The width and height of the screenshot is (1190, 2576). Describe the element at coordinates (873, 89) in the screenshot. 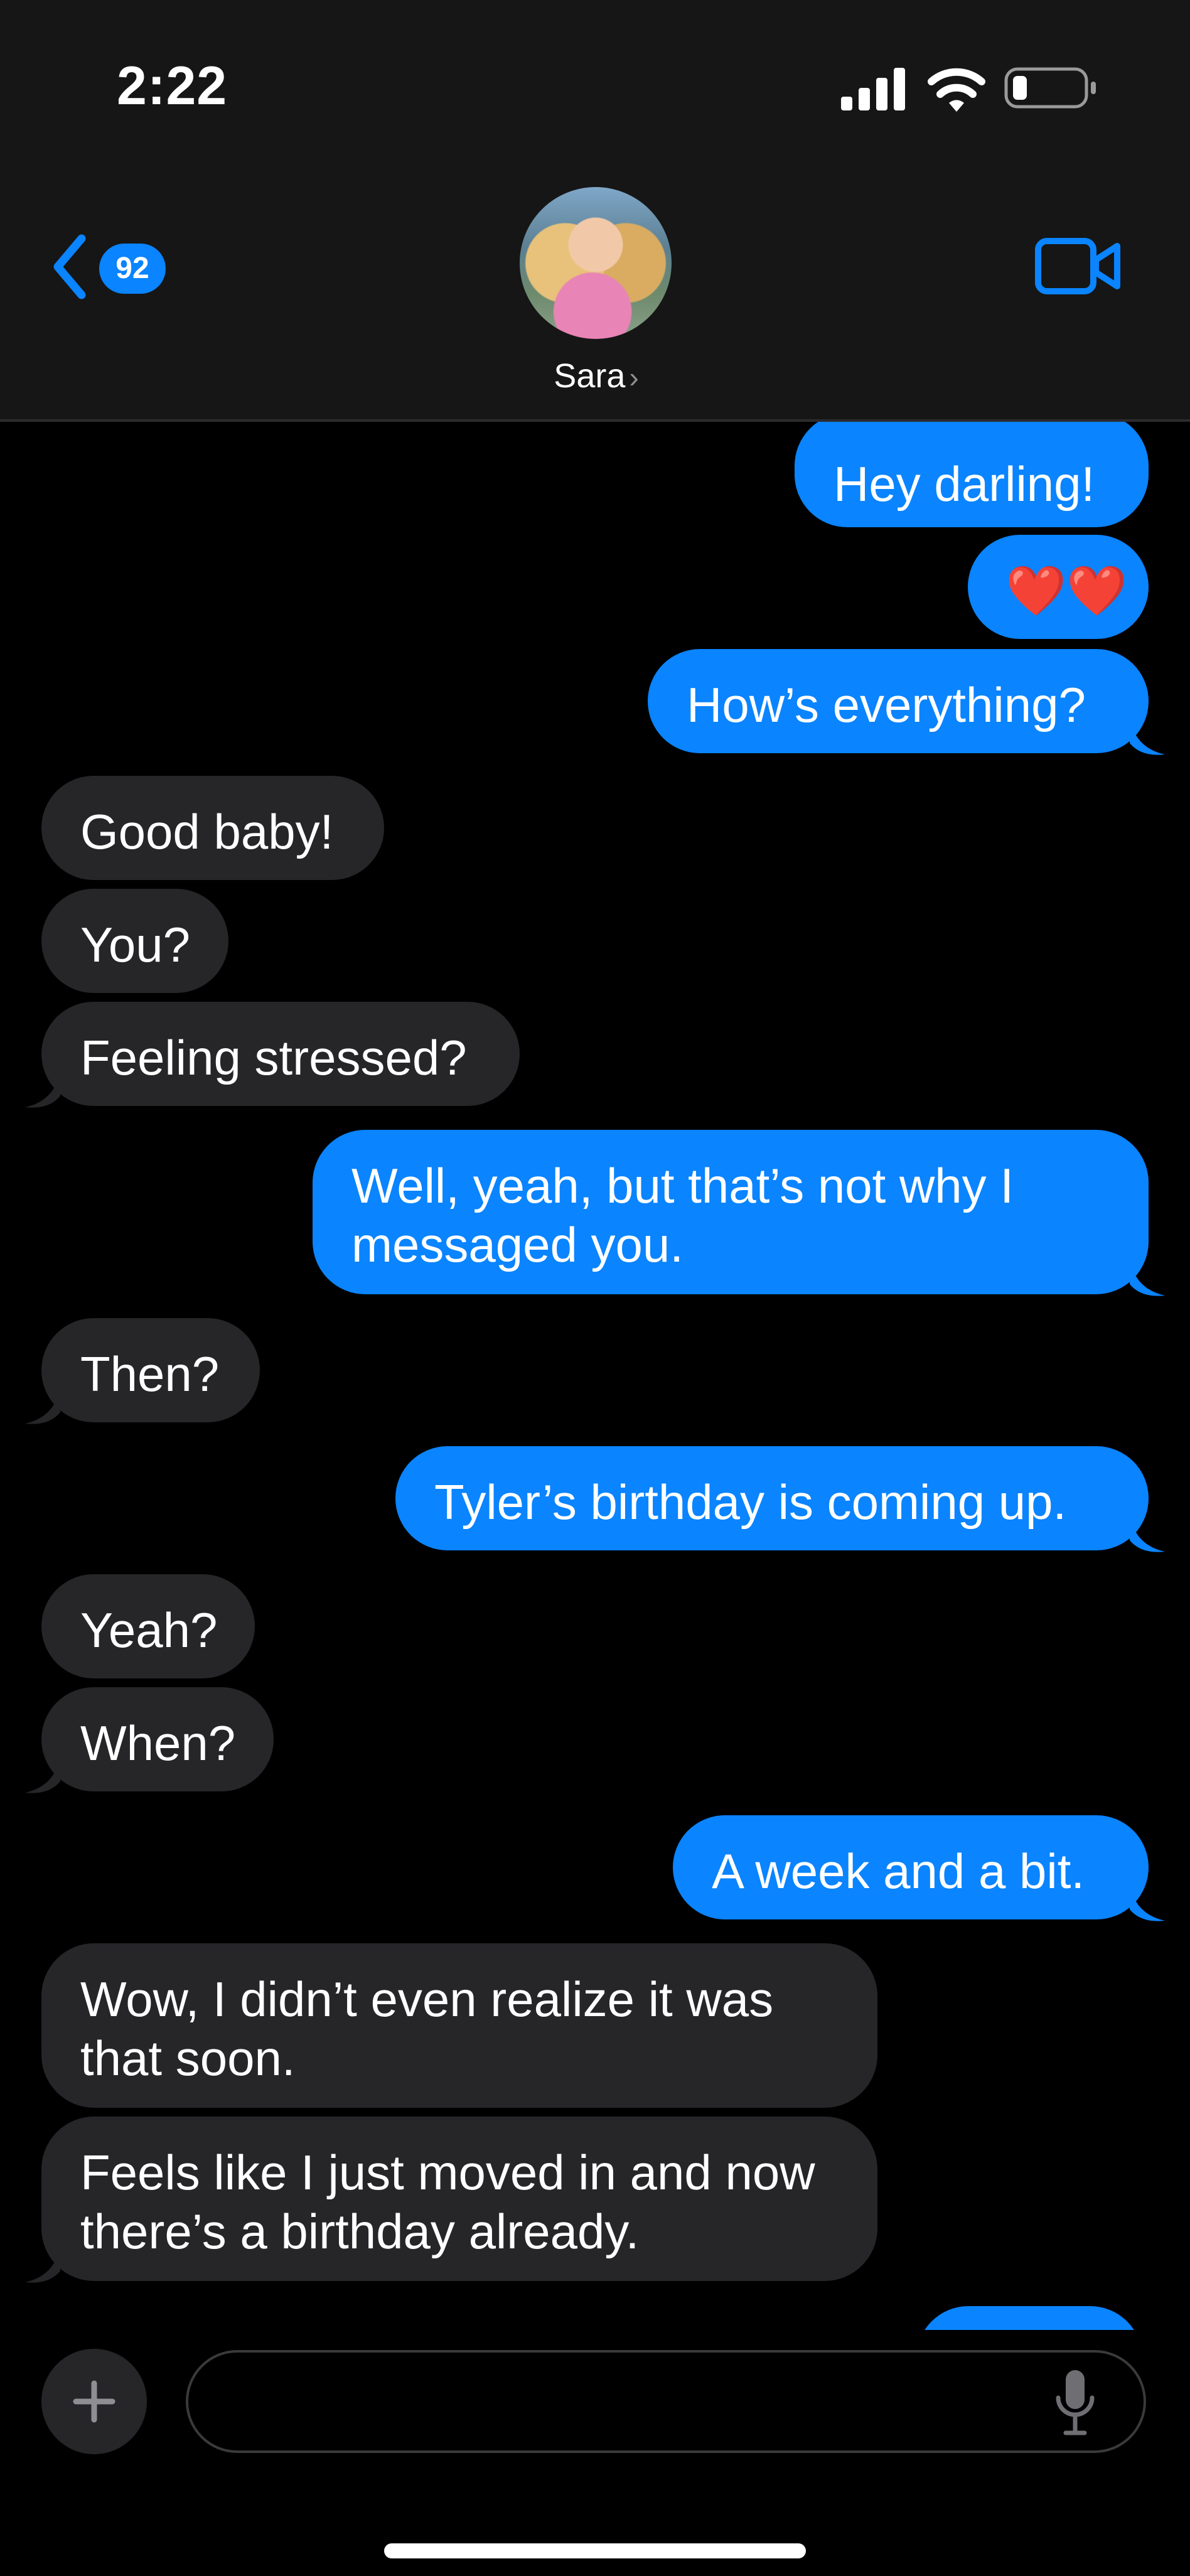

I see `cellular-signal-icon` at that location.